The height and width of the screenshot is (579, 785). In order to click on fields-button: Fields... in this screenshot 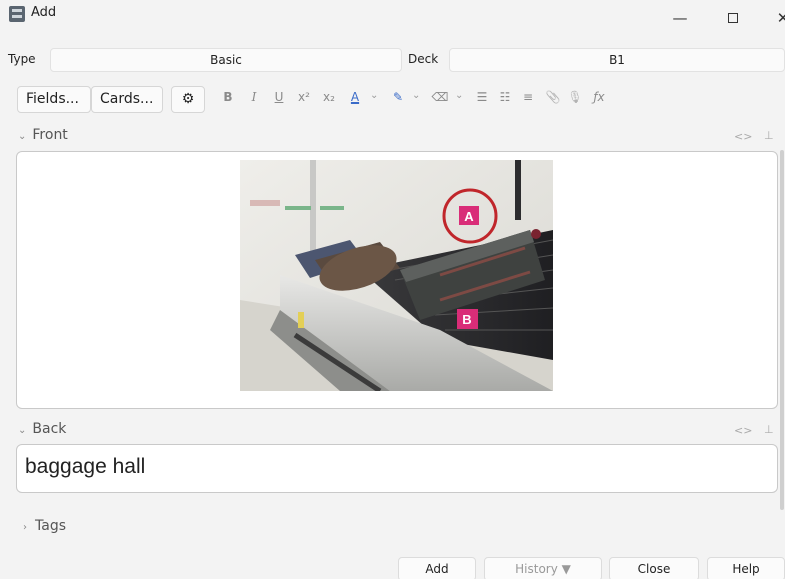, I will do `click(54, 99)`.